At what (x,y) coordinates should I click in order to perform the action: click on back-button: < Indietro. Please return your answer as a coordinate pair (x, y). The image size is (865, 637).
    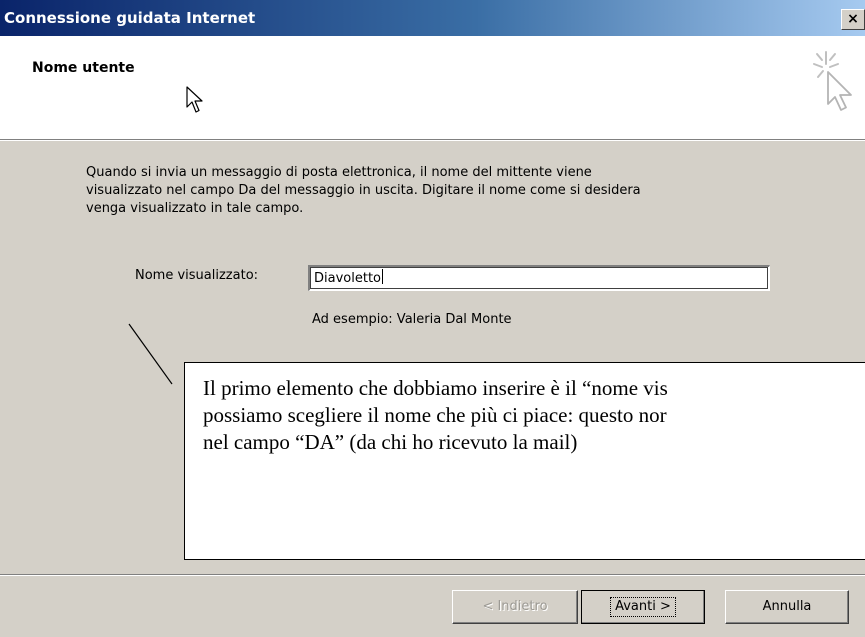
    Looking at the image, I should click on (515, 607).